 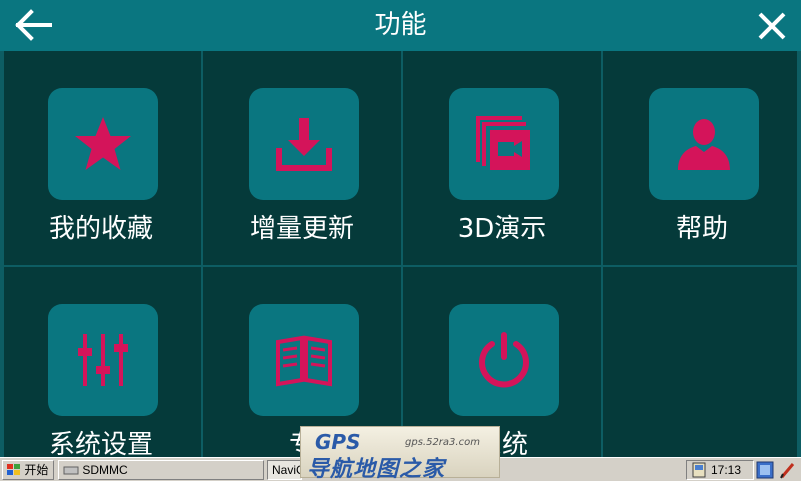 What do you see at coordinates (502, 229) in the screenshot?
I see `tile-label: 3D演示` at bounding box center [502, 229].